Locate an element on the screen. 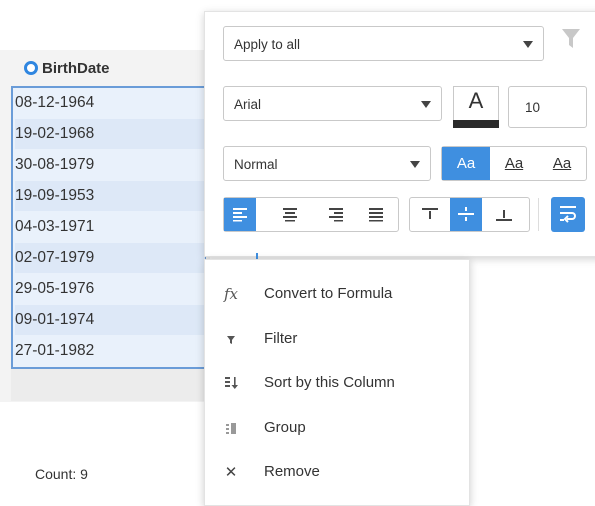 The image size is (595, 506). menu-item-label: Remove is located at coordinates (292, 471).